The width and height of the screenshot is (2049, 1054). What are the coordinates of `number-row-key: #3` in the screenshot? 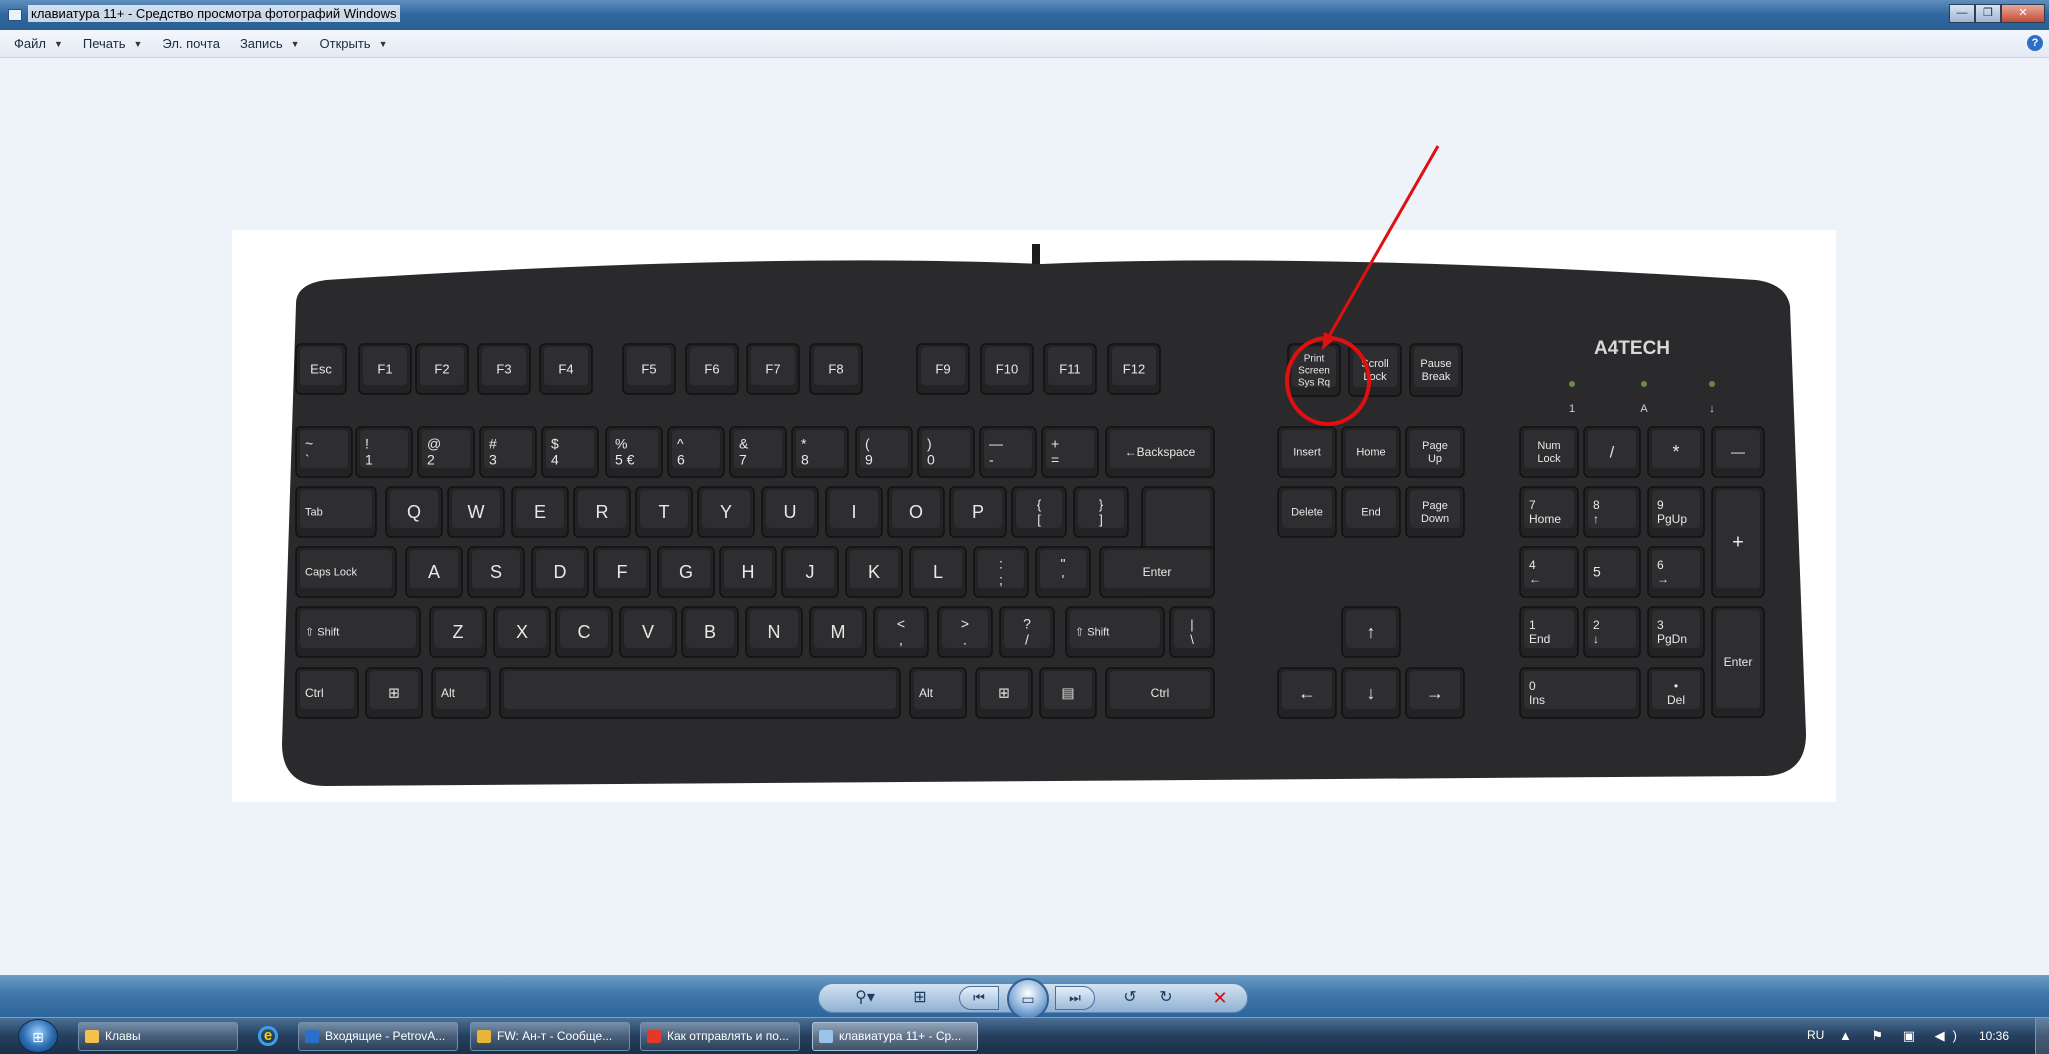 It's located at (508, 452).